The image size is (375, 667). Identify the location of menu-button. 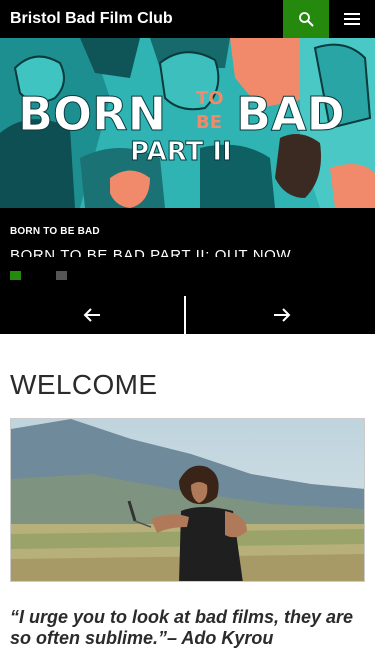
(352, 19).